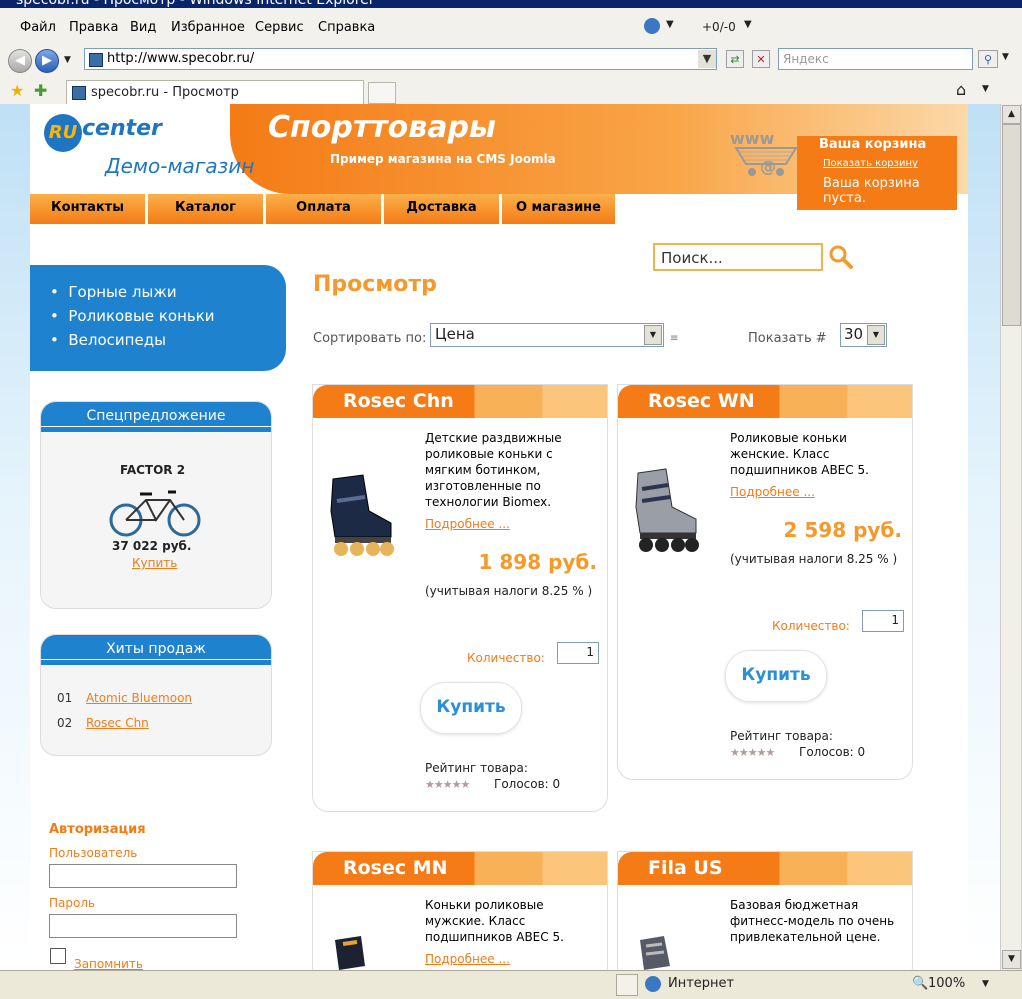 Image resolution: width=1022 pixels, height=999 pixels. What do you see at coordinates (443, 159) in the screenshot?
I see `site-subtitle: Пример магазина на CMS Joomla` at bounding box center [443, 159].